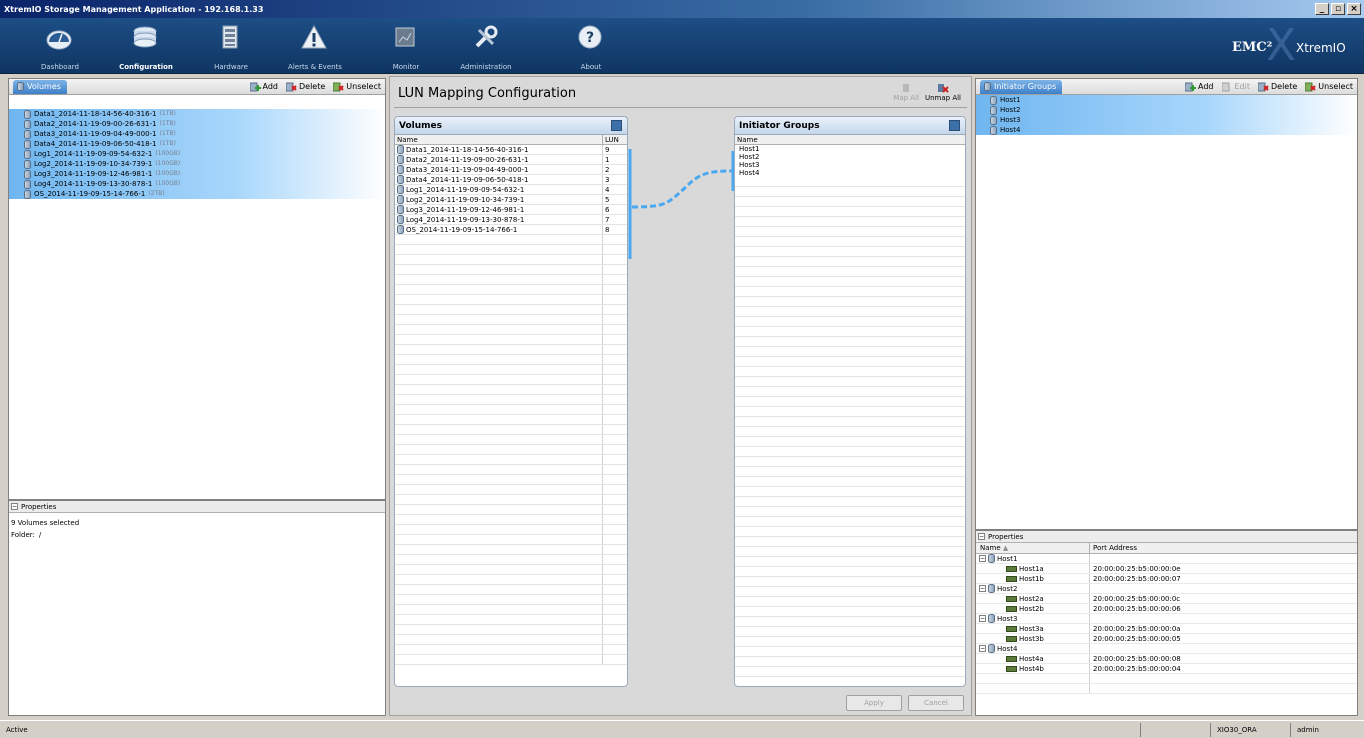  Describe the element at coordinates (400, 219) in the screenshot. I see `volume-icon` at that location.